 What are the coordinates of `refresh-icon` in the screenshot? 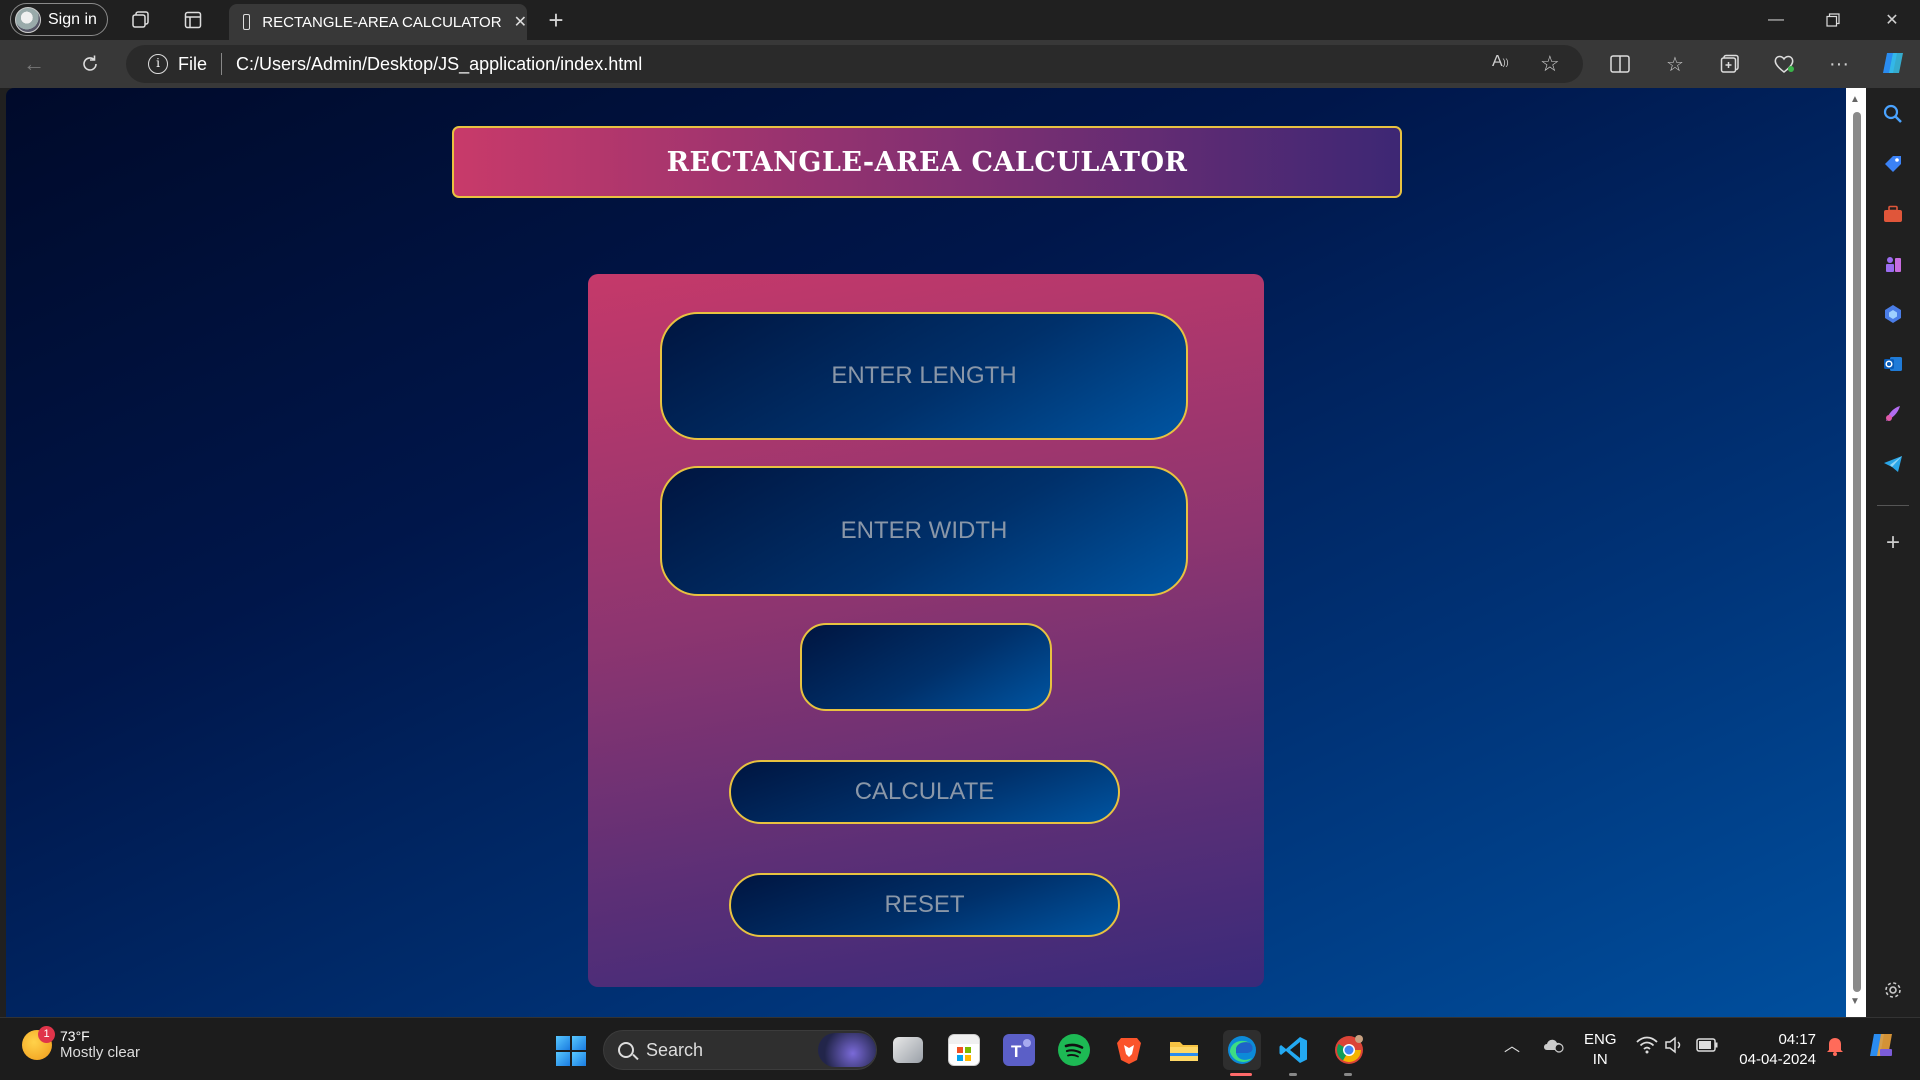 It's located at (90, 64).